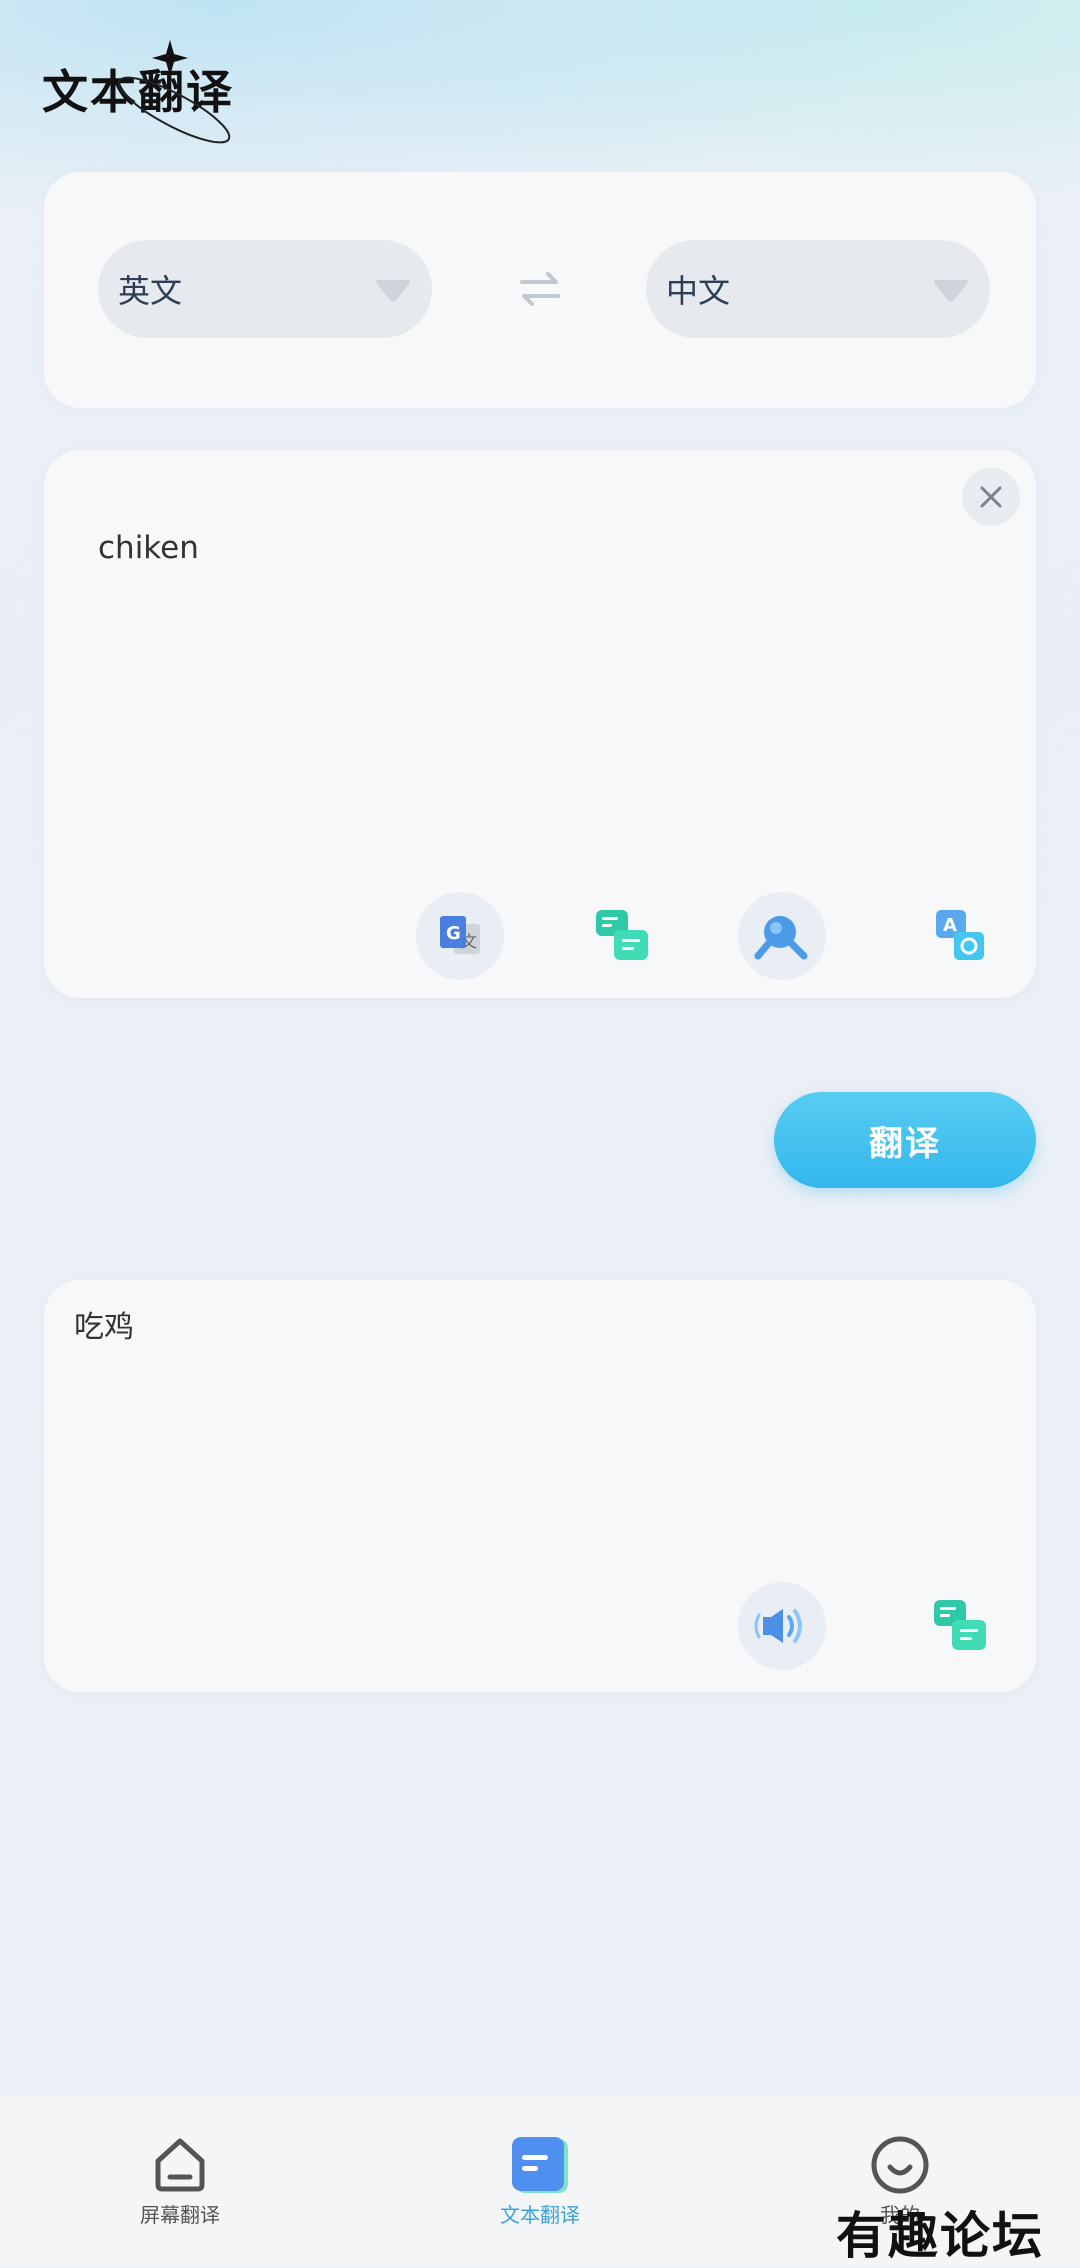 The height and width of the screenshot is (2268, 1080). Describe the element at coordinates (940, 2235) in the screenshot. I see `forum-watermark: 有趣论坛` at that location.